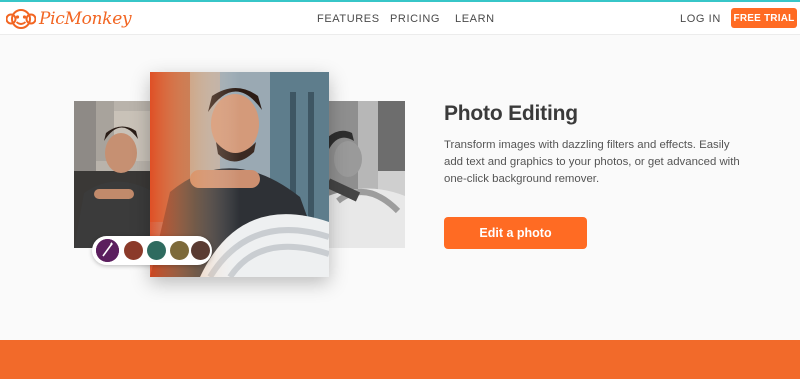 The height and width of the screenshot is (379, 800). Describe the element at coordinates (764, 18) in the screenshot. I see `free-trial-button: FREE TRIAL` at that location.